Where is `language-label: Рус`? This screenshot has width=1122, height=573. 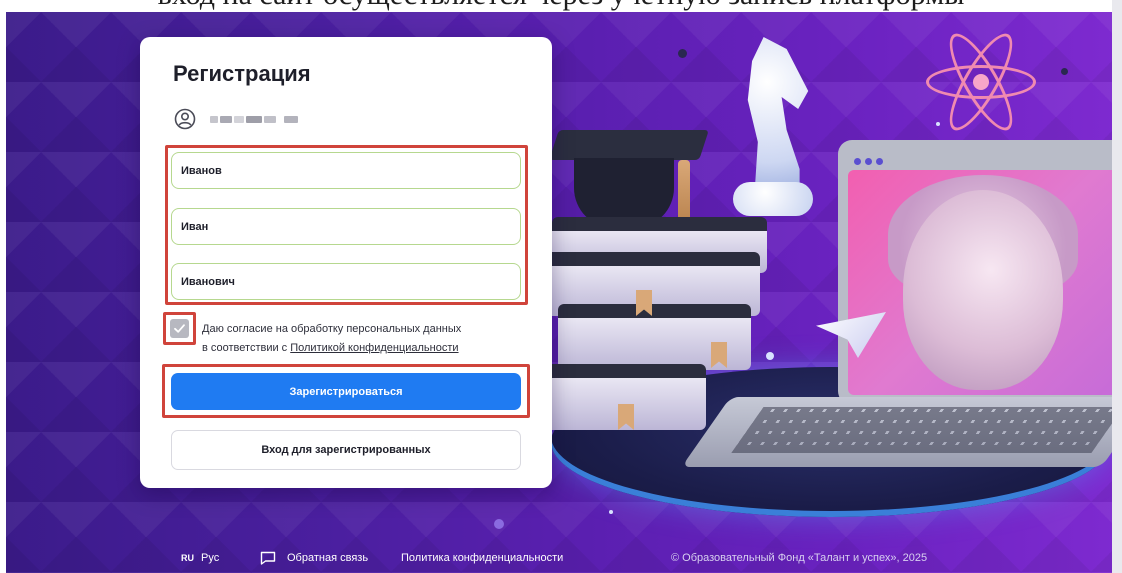 language-label: Рус is located at coordinates (210, 558).